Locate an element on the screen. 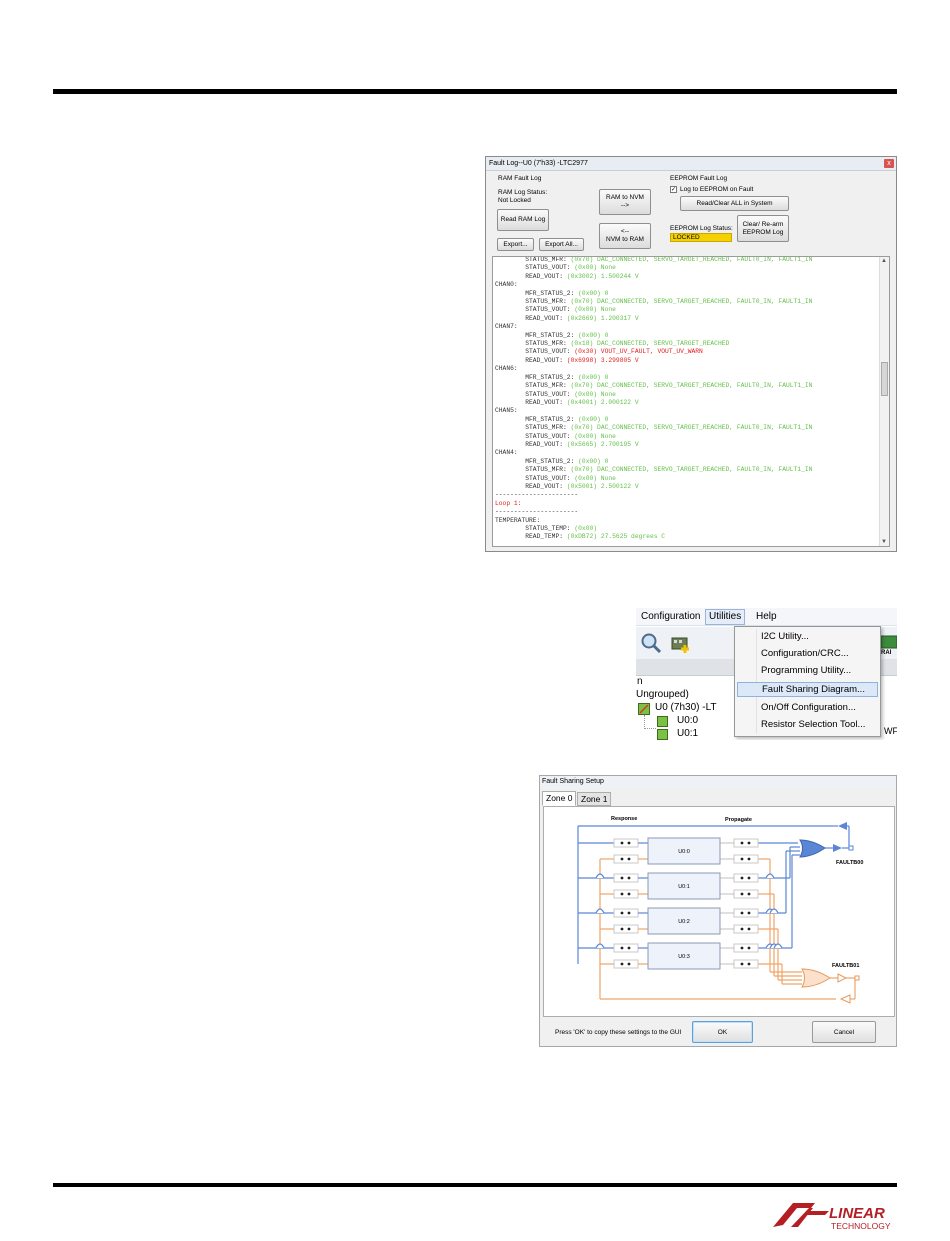 The height and width of the screenshot is (1241, 950). log-line: CHAN0: is located at coordinates (653, 285).